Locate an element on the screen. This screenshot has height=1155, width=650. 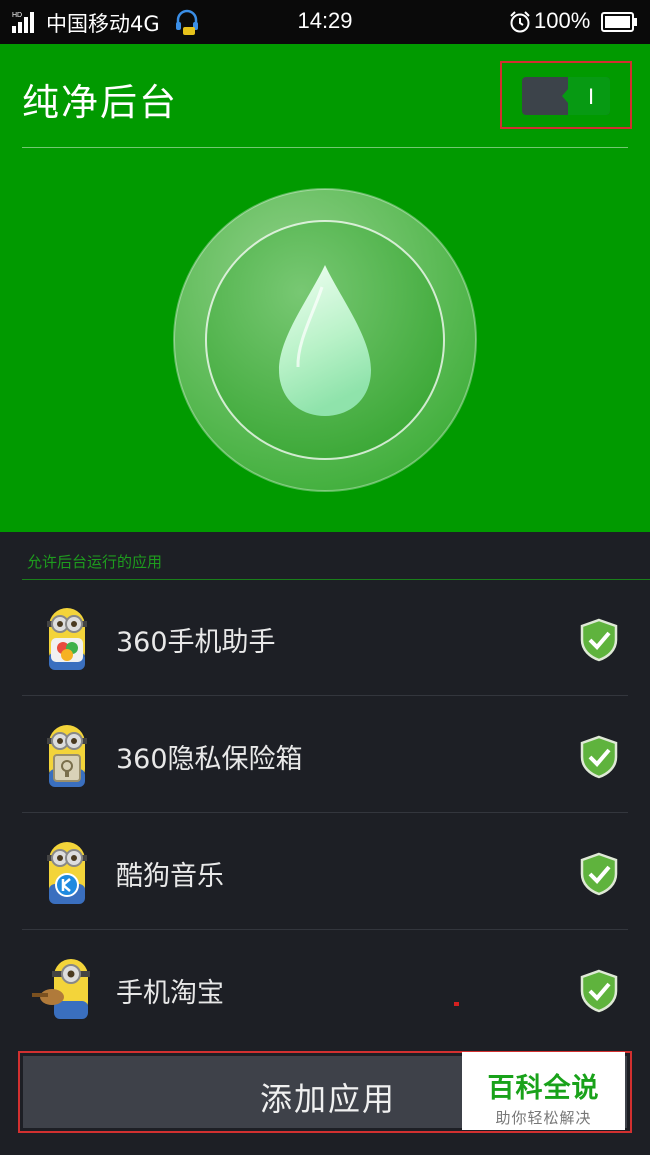
status-bar: HD 中国移动4G 14:29 100% is located at coordinates (325, 22).